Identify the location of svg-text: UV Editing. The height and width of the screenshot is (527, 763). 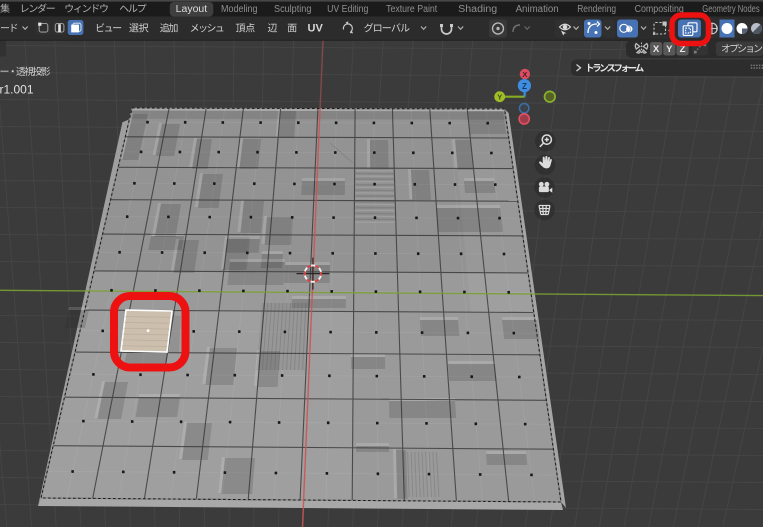
(347, 9).